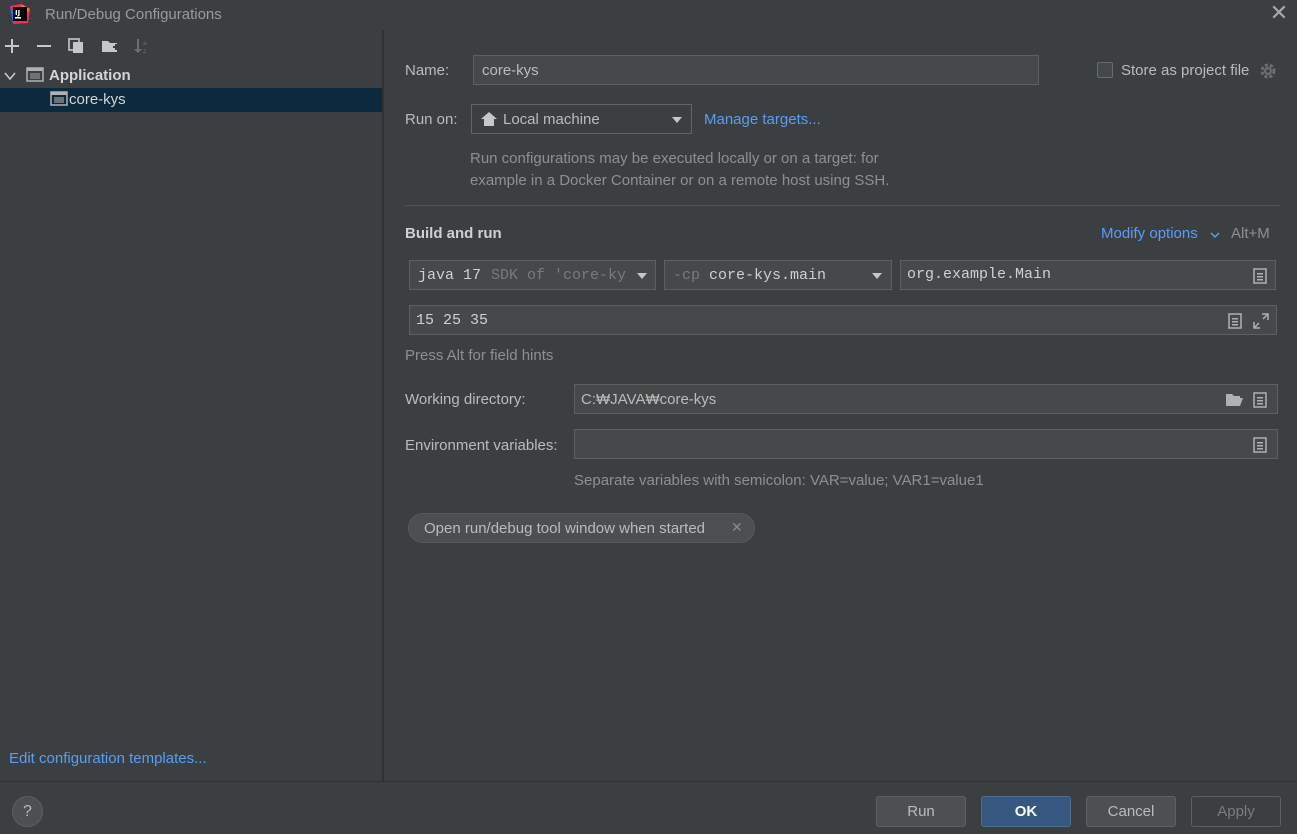 The height and width of the screenshot is (834, 1297). Describe the element at coordinates (133, 14) in the screenshot. I see `window-title: Run/Debug Configurations` at that location.